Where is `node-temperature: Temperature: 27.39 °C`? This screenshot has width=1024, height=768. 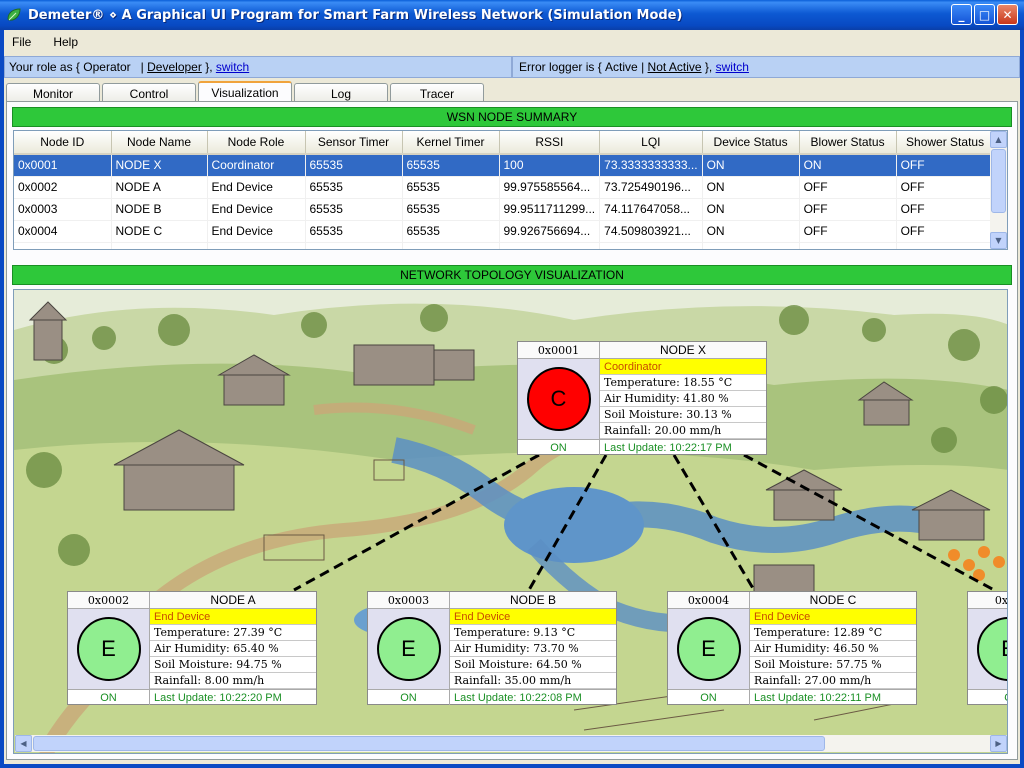 node-temperature: Temperature: 27.39 °C is located at coordinates (233, 633).